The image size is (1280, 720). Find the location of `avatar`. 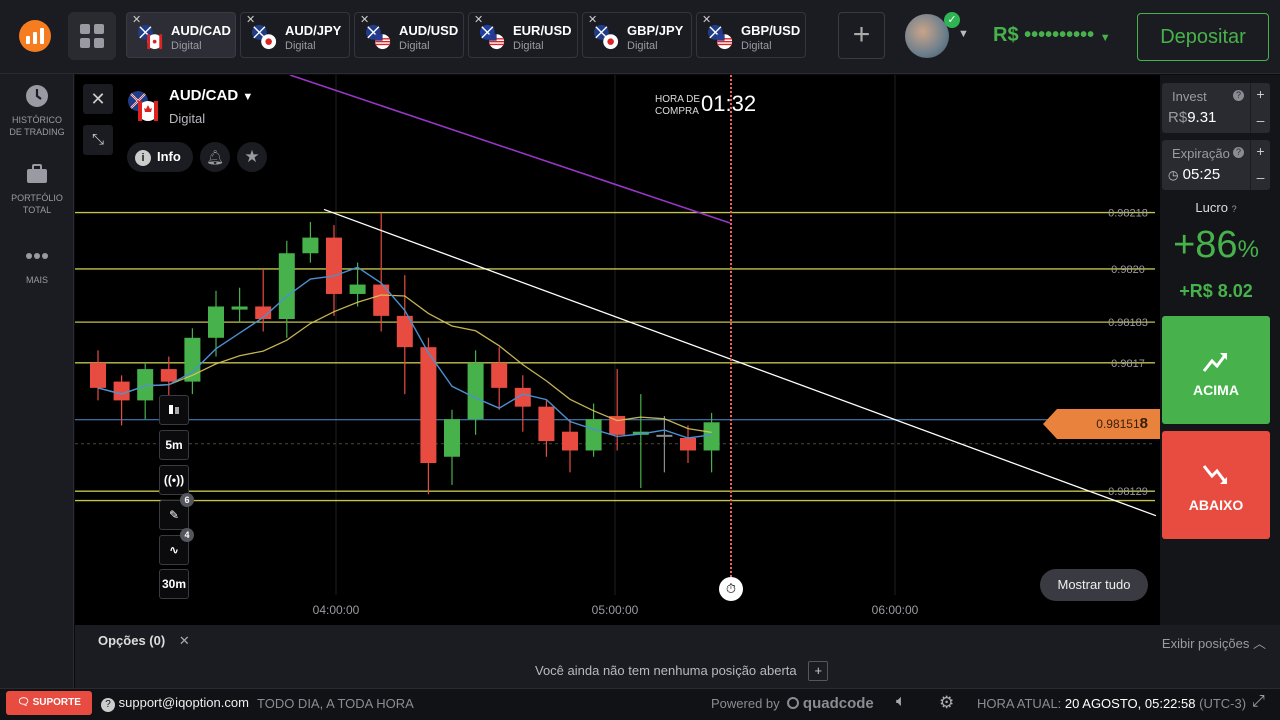

avatar is located at coordinates (927, 36).